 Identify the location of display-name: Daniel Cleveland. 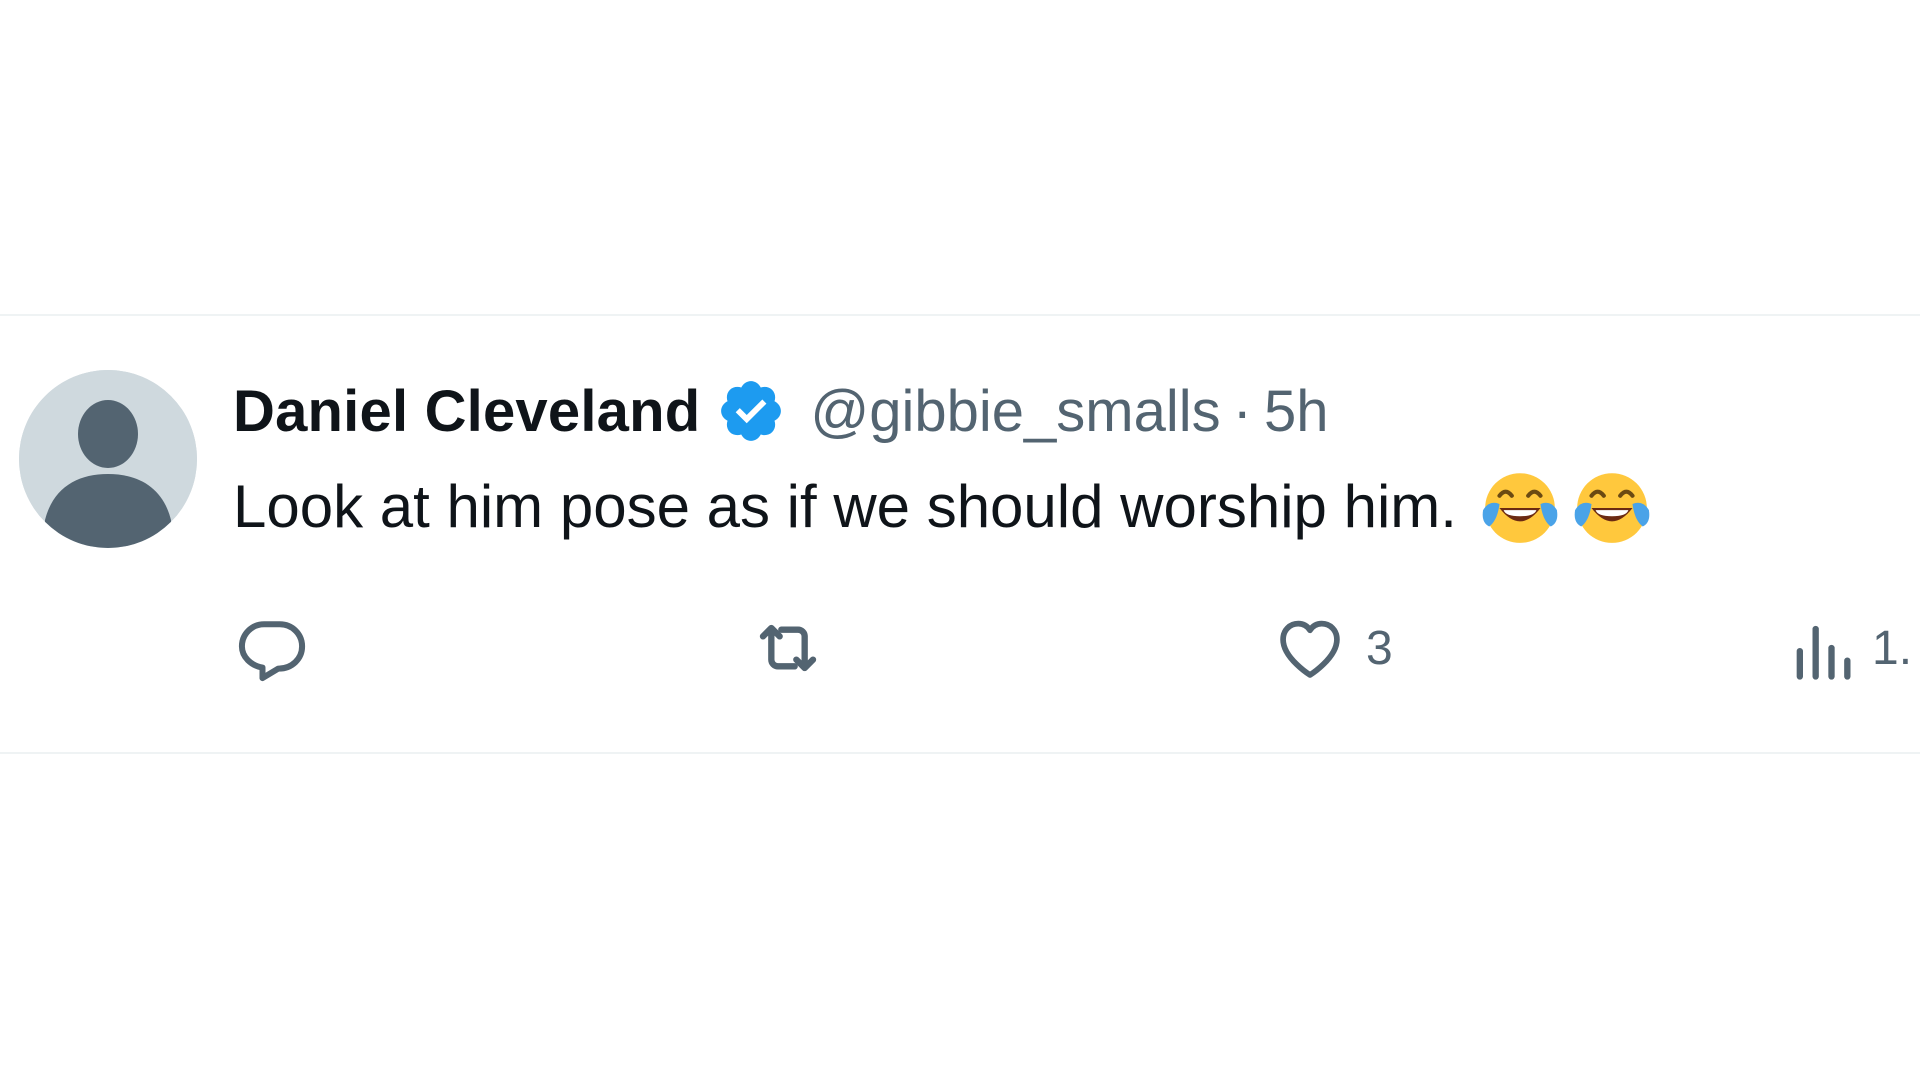
(466, 411).